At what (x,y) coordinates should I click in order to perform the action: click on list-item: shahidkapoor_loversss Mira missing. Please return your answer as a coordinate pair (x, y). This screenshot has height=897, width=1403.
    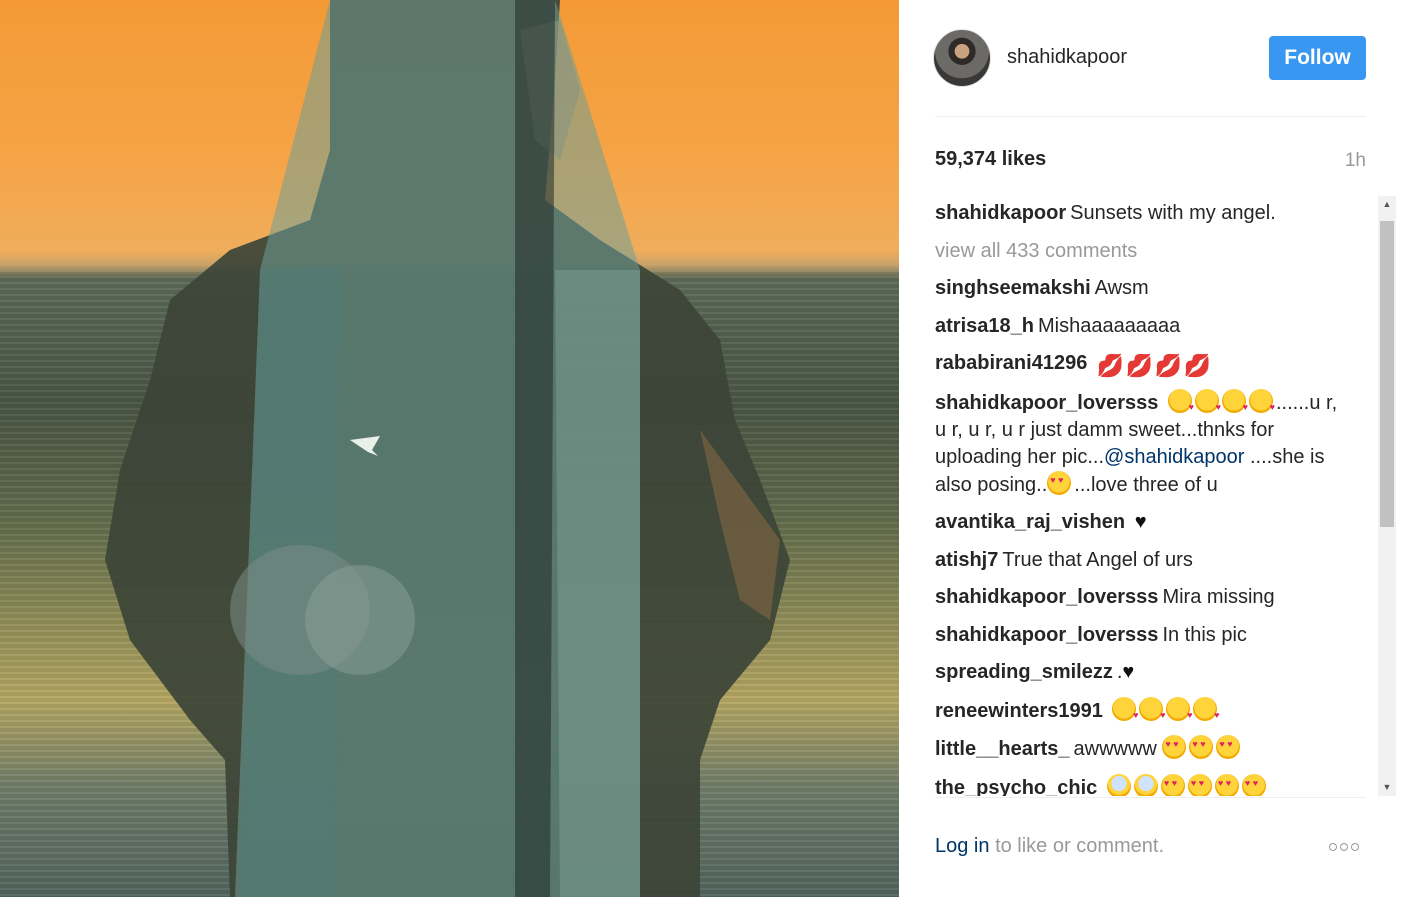
    Looking at the image, I should click on (1139, 597).